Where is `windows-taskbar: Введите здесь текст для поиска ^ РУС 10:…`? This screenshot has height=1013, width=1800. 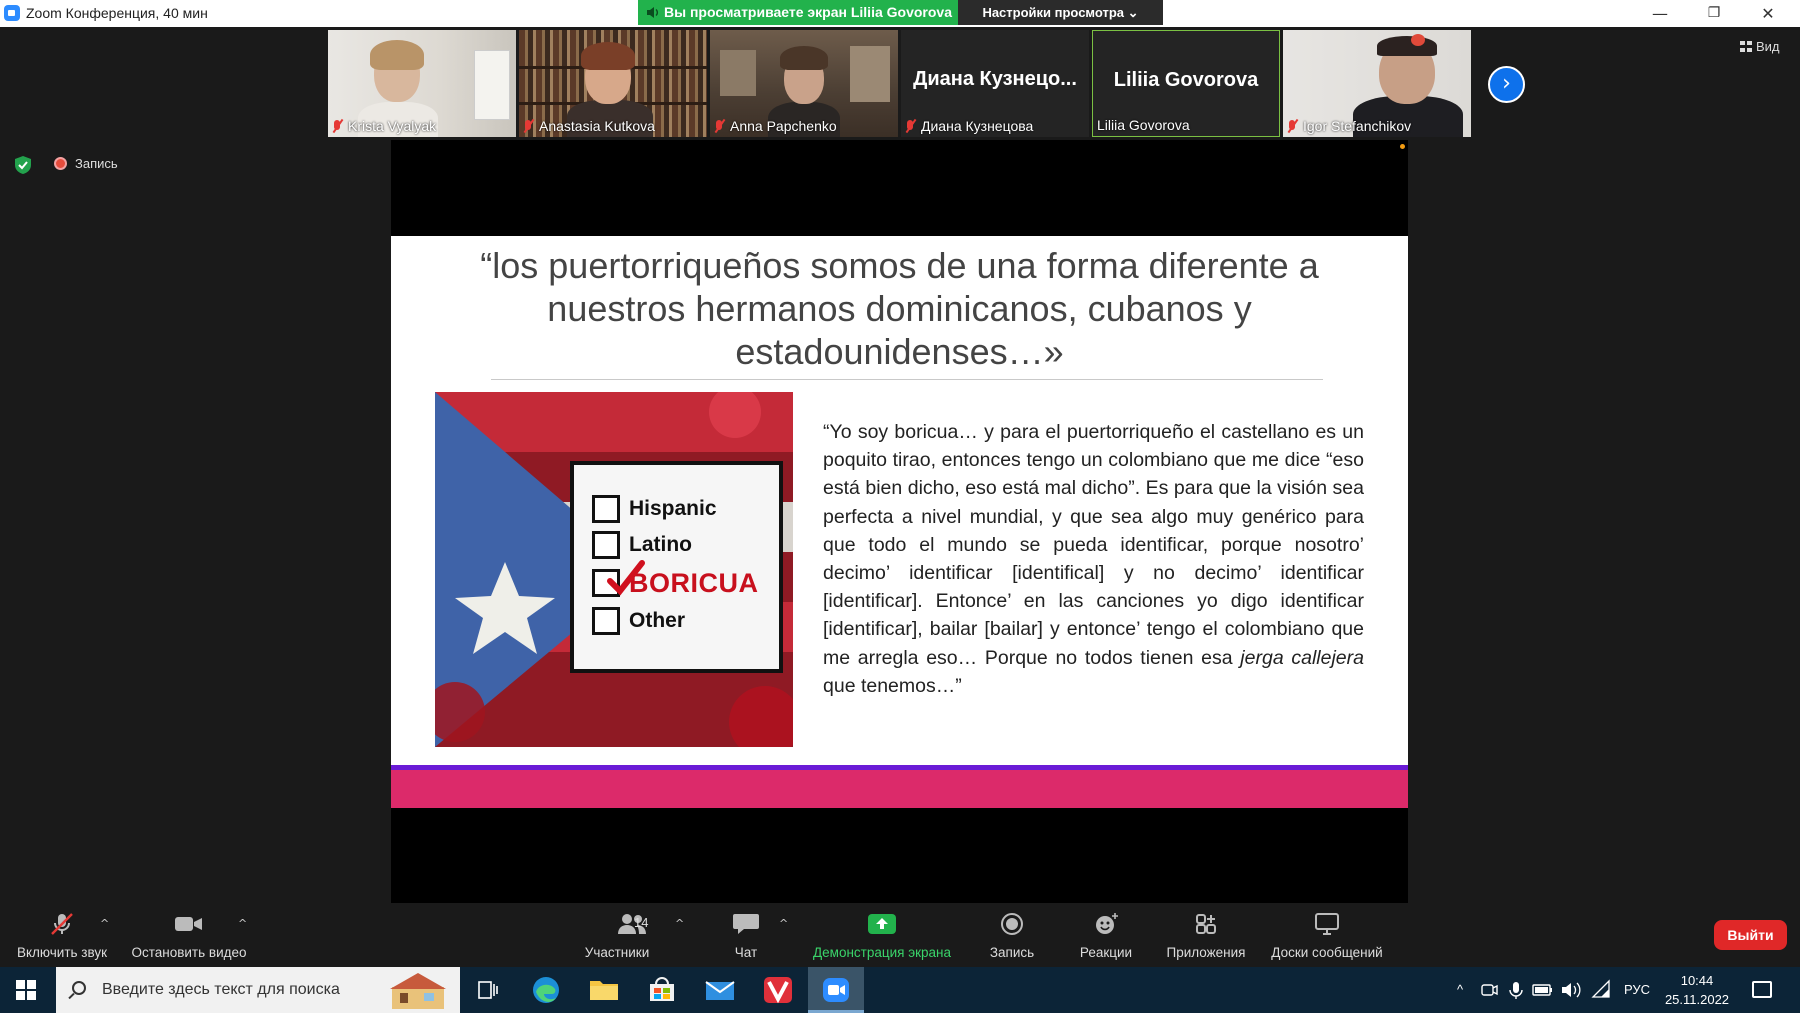
windows-taskbar: Введите здесь текст для поиска ^ РУС 10:… is located at coordinates (900, 990).